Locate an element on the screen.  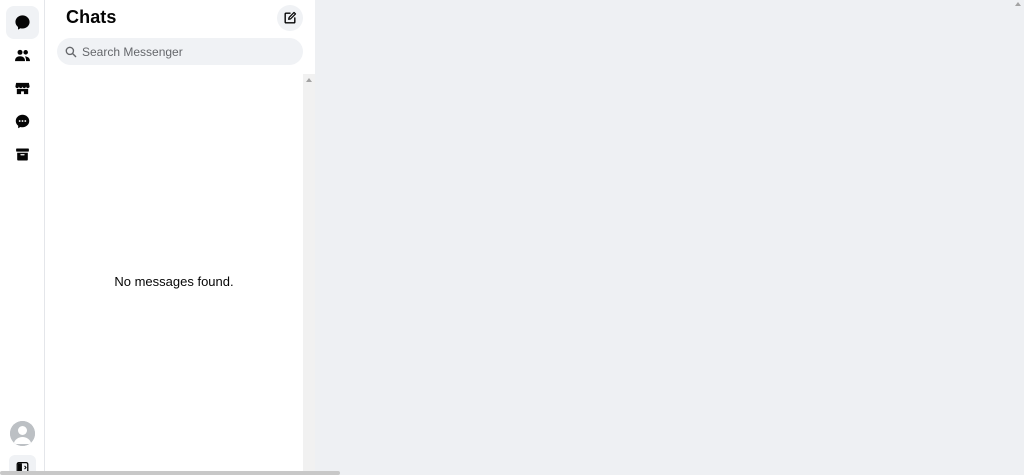
new-message-button is located at coordinates (290, 18).